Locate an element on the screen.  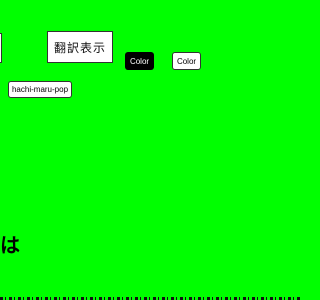
color-button-light: Color is located at coordinates (186, 61).